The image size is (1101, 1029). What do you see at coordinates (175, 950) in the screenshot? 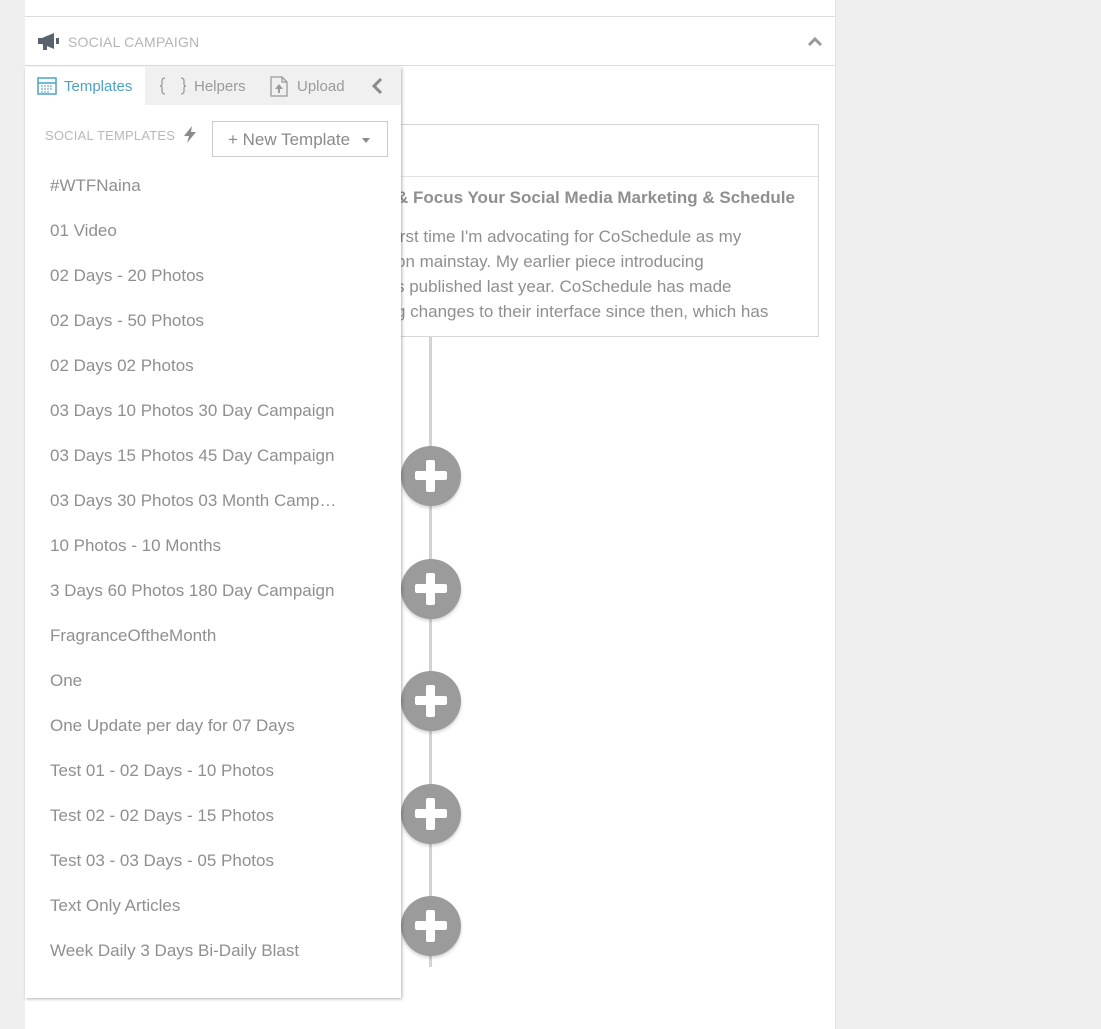
I see `template-item-label: Week Daily 3 Days Bi-Daily Blast` at bounding box center [175, 950].